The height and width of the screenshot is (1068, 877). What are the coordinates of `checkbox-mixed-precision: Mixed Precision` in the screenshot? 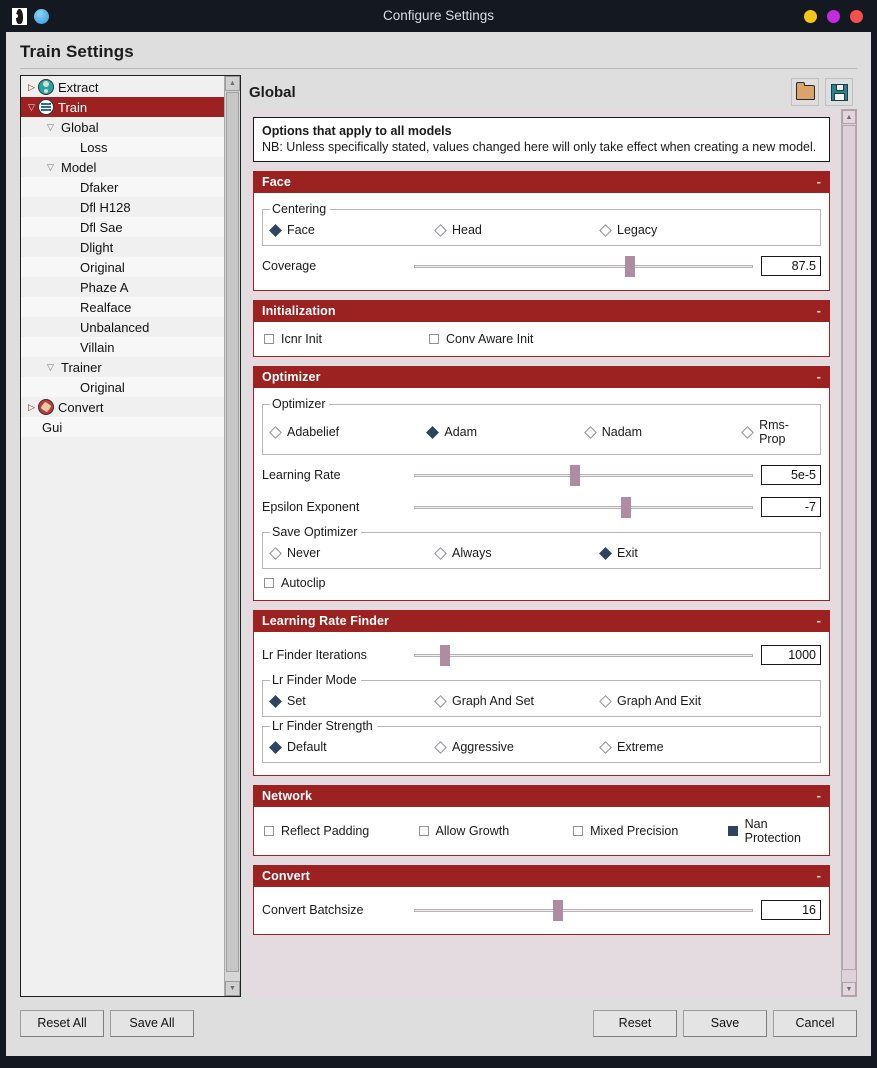 It's located at (650, 831).